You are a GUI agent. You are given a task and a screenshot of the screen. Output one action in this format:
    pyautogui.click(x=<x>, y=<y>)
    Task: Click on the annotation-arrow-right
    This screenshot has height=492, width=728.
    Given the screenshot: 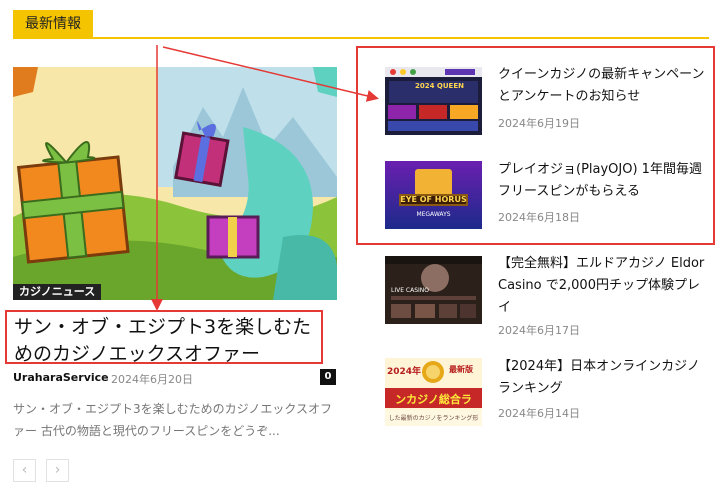 What is the action you would take?
    pyautogui.click(x=270, y=74)
    